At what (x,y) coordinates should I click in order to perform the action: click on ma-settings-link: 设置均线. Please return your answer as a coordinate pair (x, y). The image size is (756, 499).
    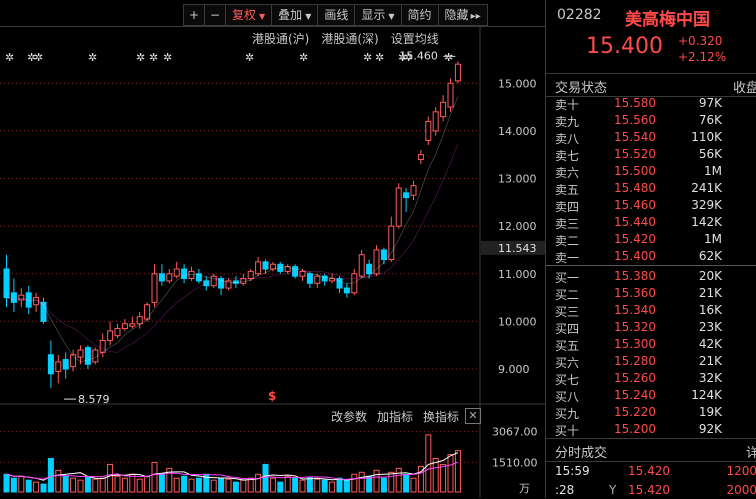
    Looking at the image, I should click on (415, 38).